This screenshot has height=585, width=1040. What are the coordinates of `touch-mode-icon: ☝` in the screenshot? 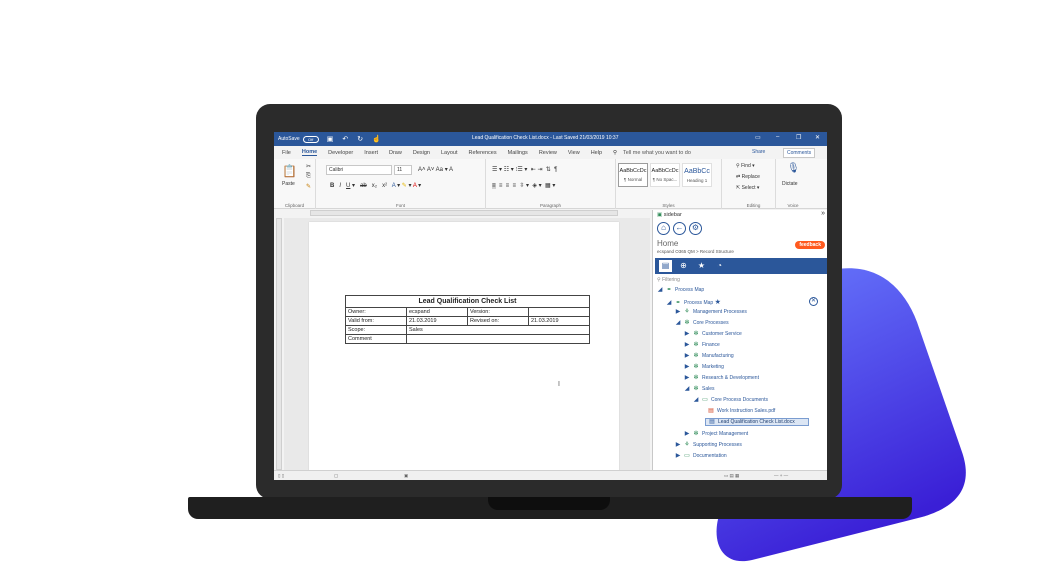 It's located at (376, 139).